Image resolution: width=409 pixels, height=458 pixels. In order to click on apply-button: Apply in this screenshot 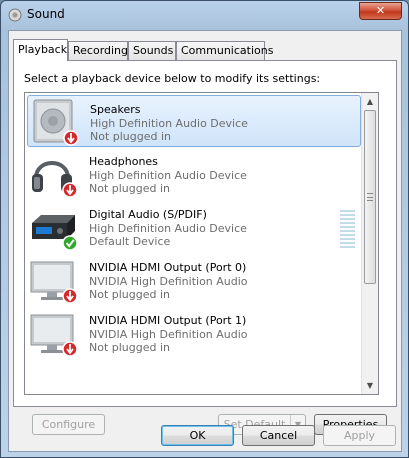, I will do `click(359, 435)`.